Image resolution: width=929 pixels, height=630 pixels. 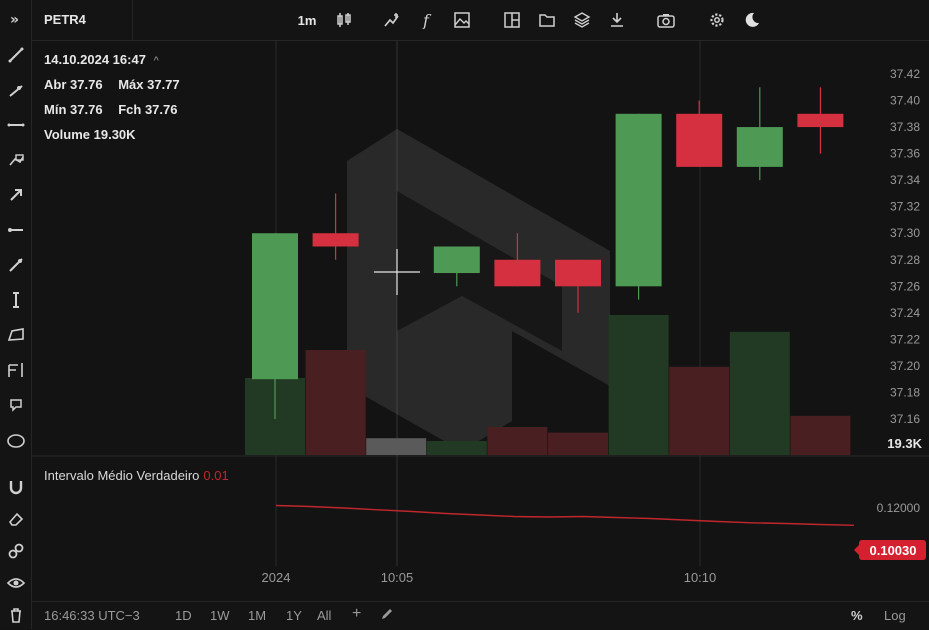 I want to click on eye-icon, so click(x=15, y=583).